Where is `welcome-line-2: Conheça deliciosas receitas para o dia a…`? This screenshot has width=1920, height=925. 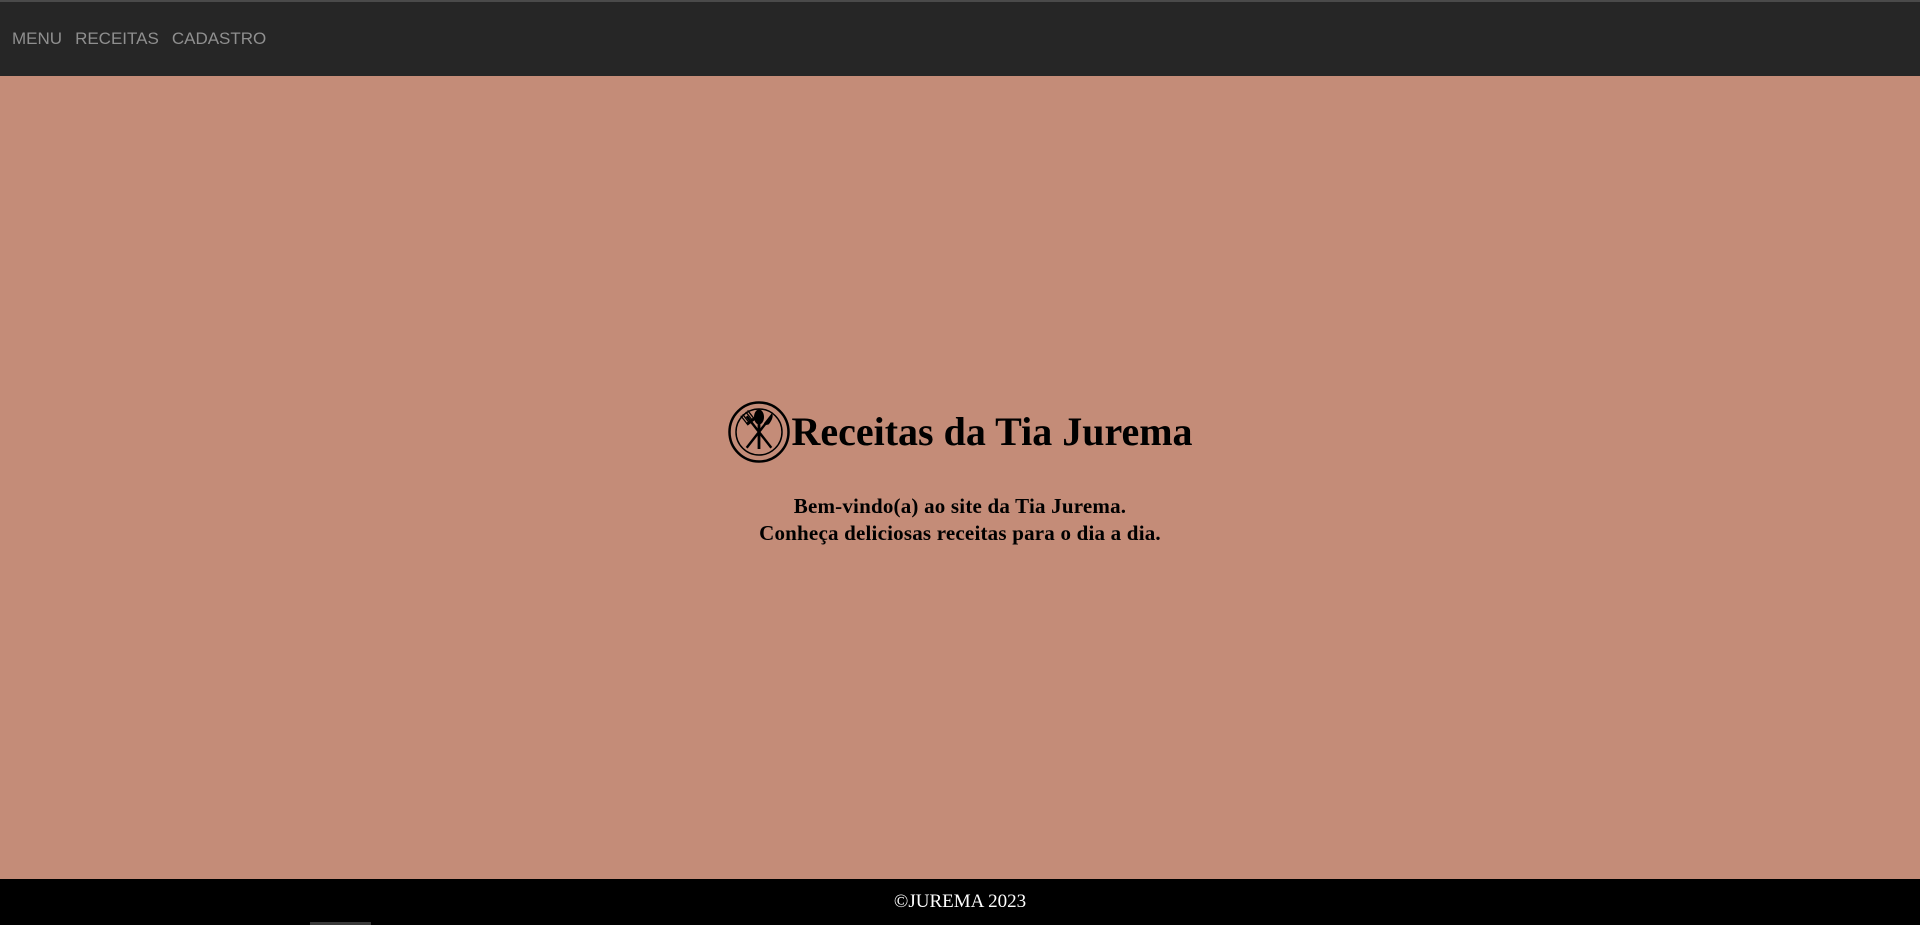 welcome-line-2: Conheça deliciosas receitas para o dia a… is located at coordinates (960, 533).